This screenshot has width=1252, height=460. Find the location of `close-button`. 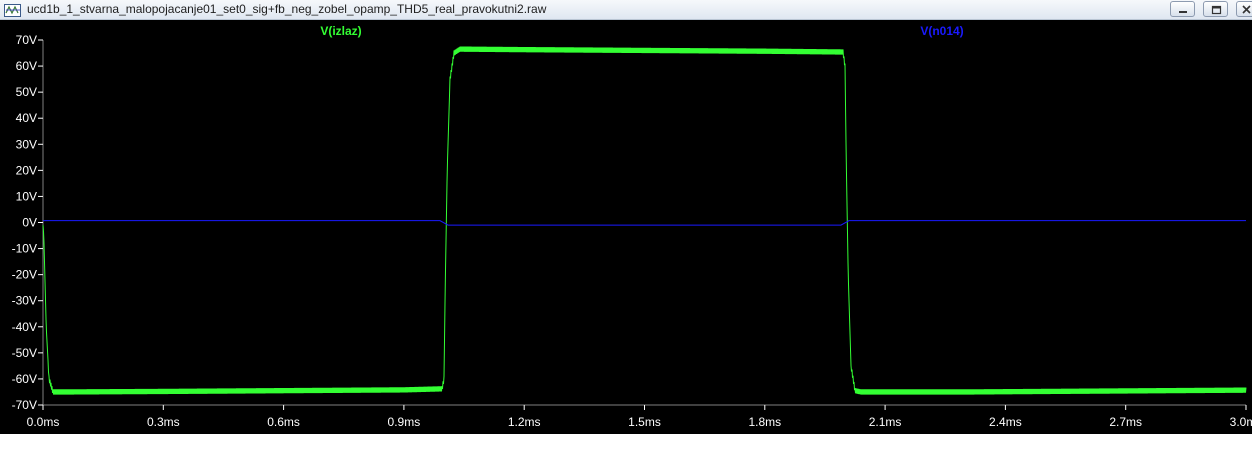

close-button is located at coordinates (1244, 9).